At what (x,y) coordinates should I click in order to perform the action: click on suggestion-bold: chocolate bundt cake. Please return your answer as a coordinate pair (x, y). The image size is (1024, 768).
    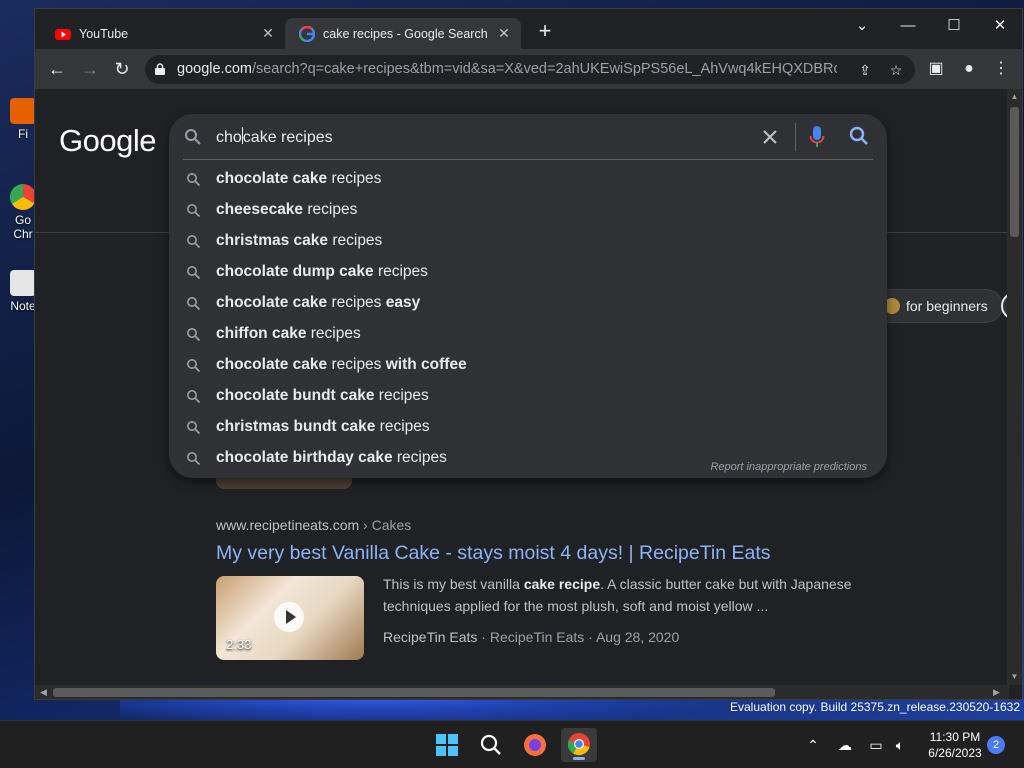
    Looking at the image, I should click on (295, 395).